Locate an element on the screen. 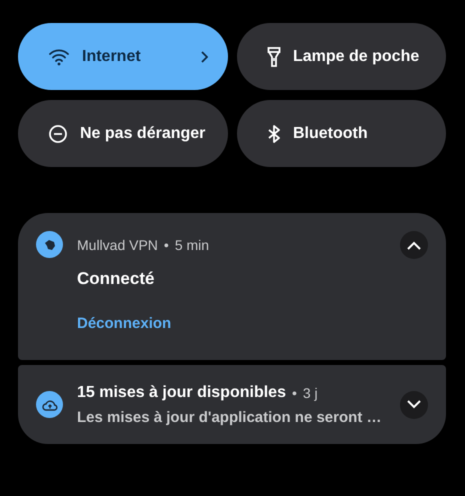 The height and width of the screenshot is (496, 465). flashlight-icon is located at coordinates (274, 56).